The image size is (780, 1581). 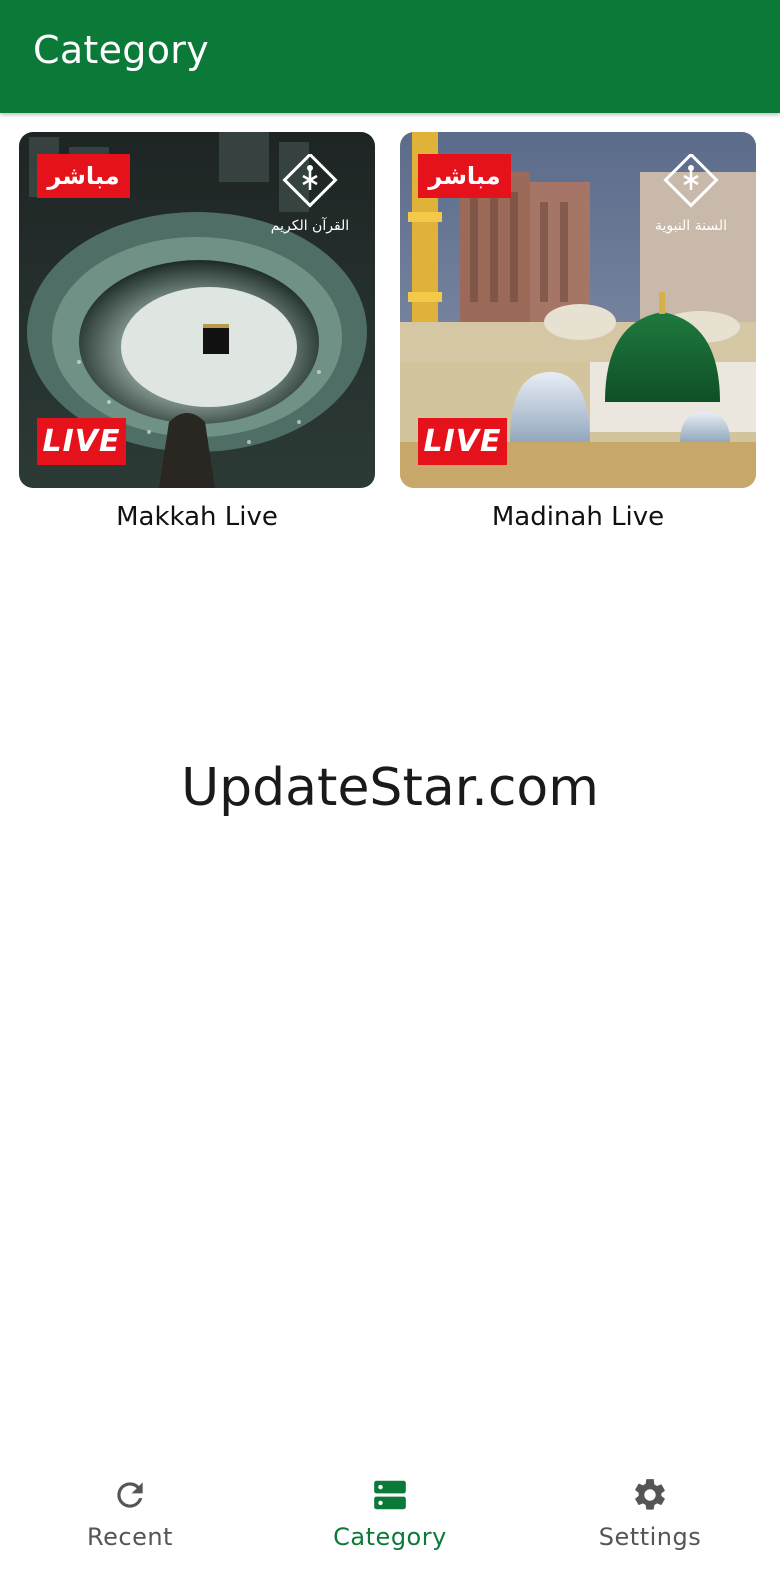 What do you see at coordinates (130, 1495) in the screenshot?
I see `refresh-icon` at bounding box center [130, 1495].